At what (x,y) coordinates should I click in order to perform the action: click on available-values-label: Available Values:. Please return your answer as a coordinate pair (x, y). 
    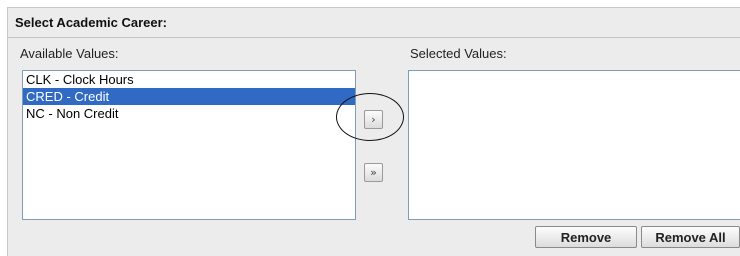
    Looking at the image, I should click on (69, 53).